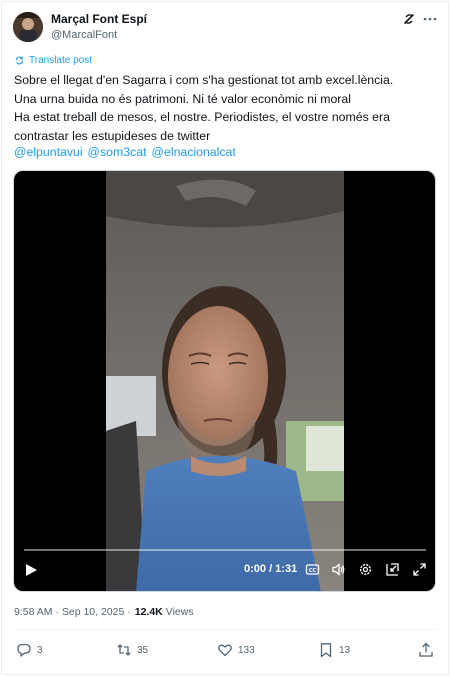  Describe the element at coordinates (99, 19) in the screenshot. I see `author-name: Marçal Font Espí` at that location.